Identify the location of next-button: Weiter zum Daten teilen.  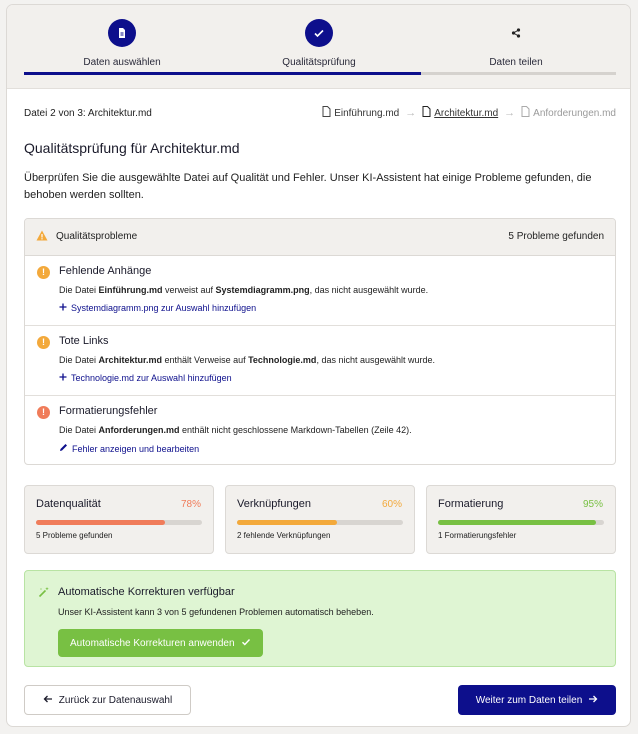
(537, 700).